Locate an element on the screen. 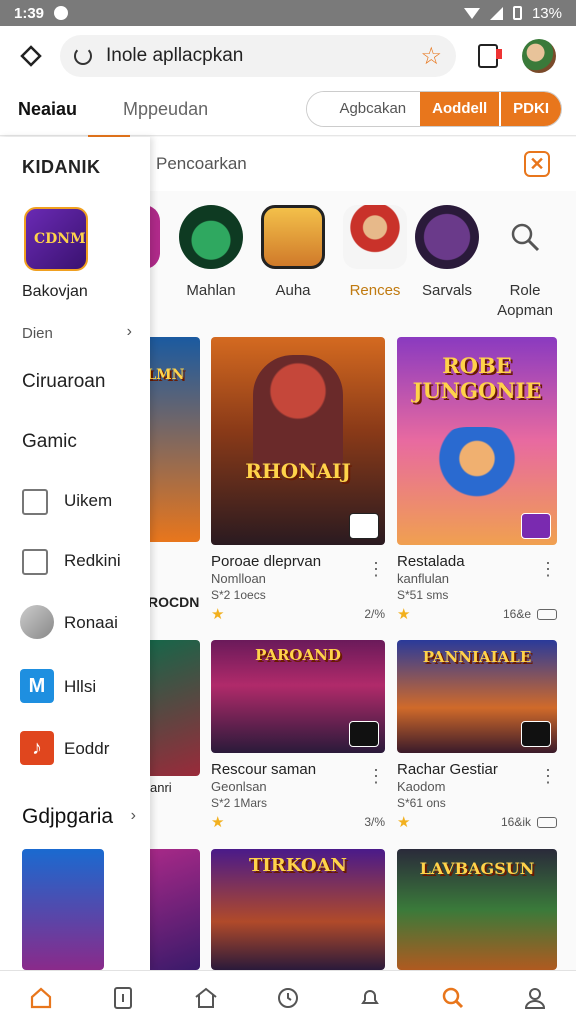 This screenshot has height=1024, width=576. drawer-item-label: Redkini is located at coordinates (92, 561).